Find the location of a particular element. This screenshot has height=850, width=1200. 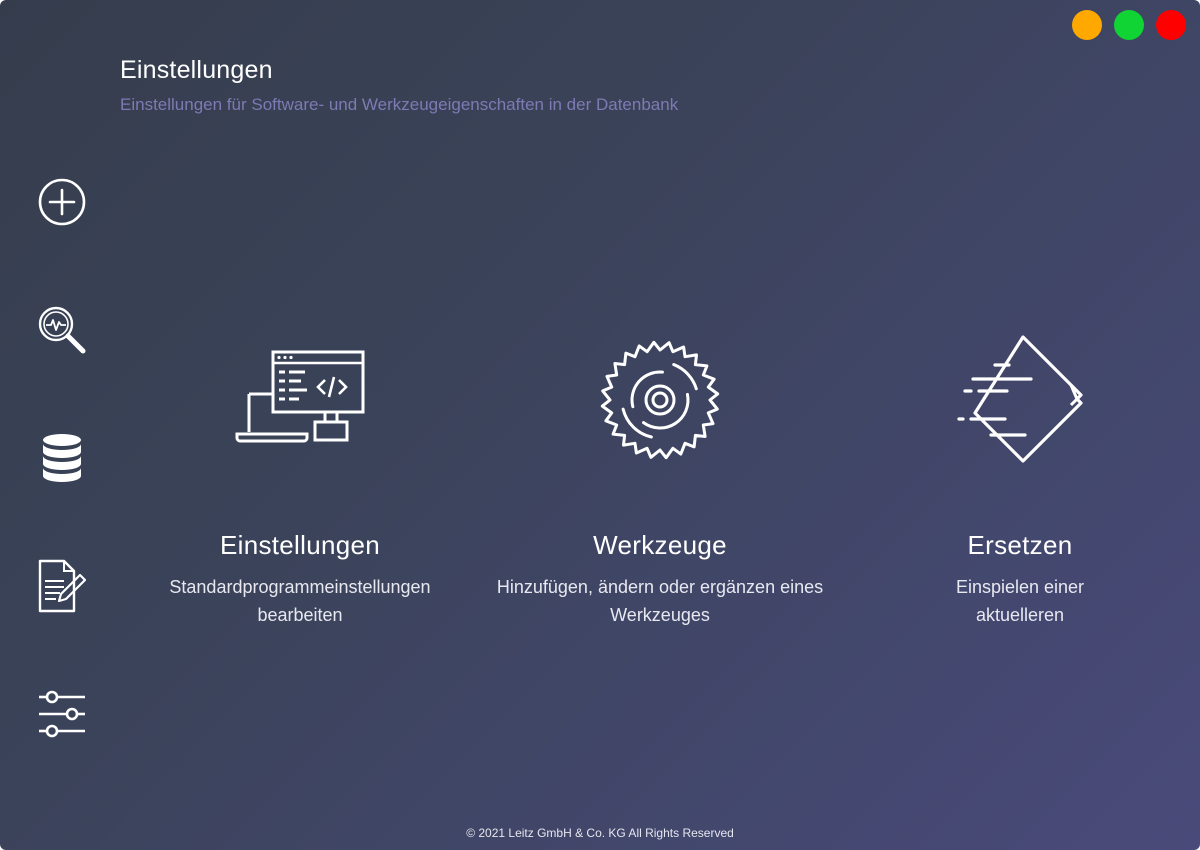

search-analysis-icon is located at coordinates (62, 330).